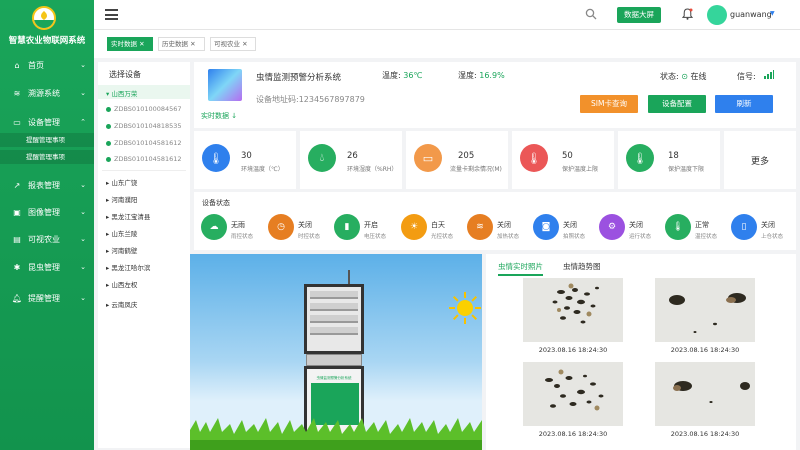  I want to click on tree-group: ▸ 山东广饶, so click(121, 182).